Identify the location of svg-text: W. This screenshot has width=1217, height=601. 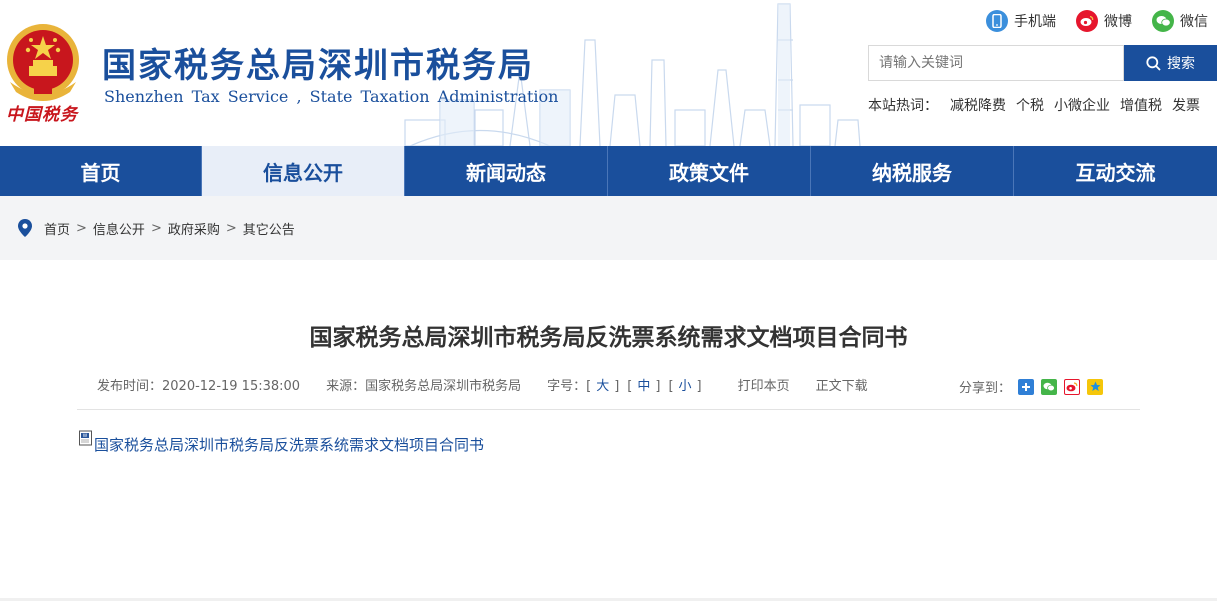
(85, 436).